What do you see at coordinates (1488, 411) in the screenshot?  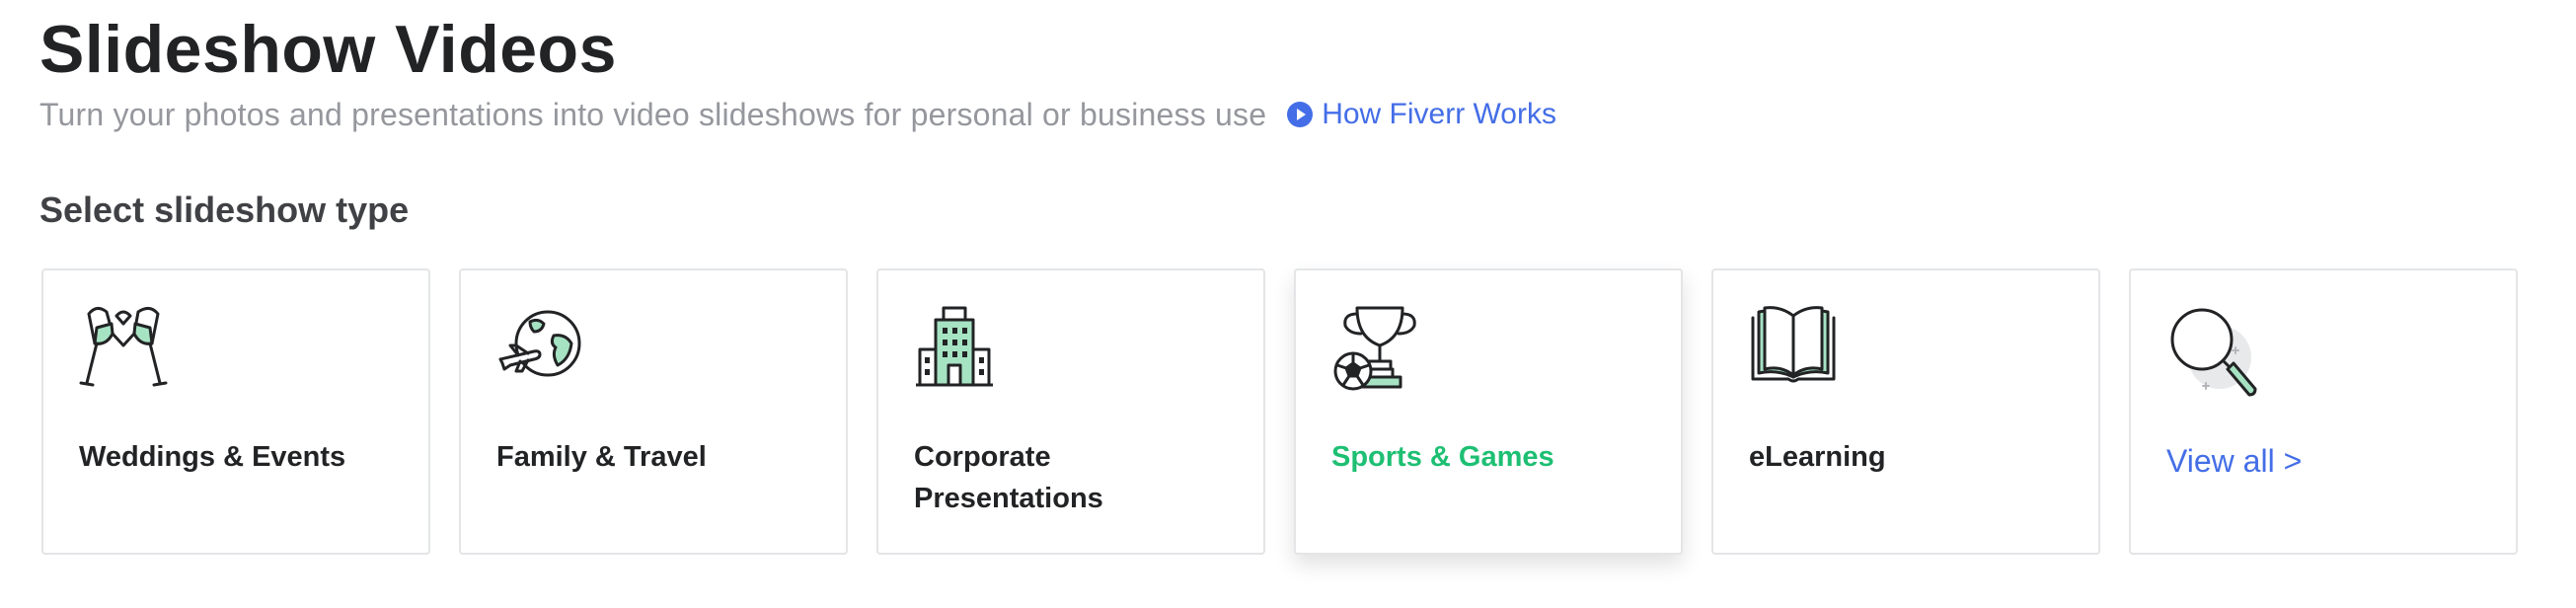 I see `card-sports-games: Sports & Games` at bounding box center [1488, 411].